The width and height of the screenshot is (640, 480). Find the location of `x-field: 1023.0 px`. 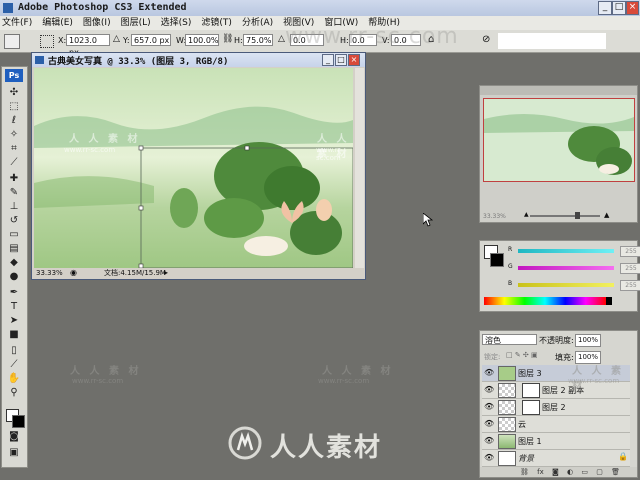

x-field: 1023.0 px is located at coordinates (88, 45).